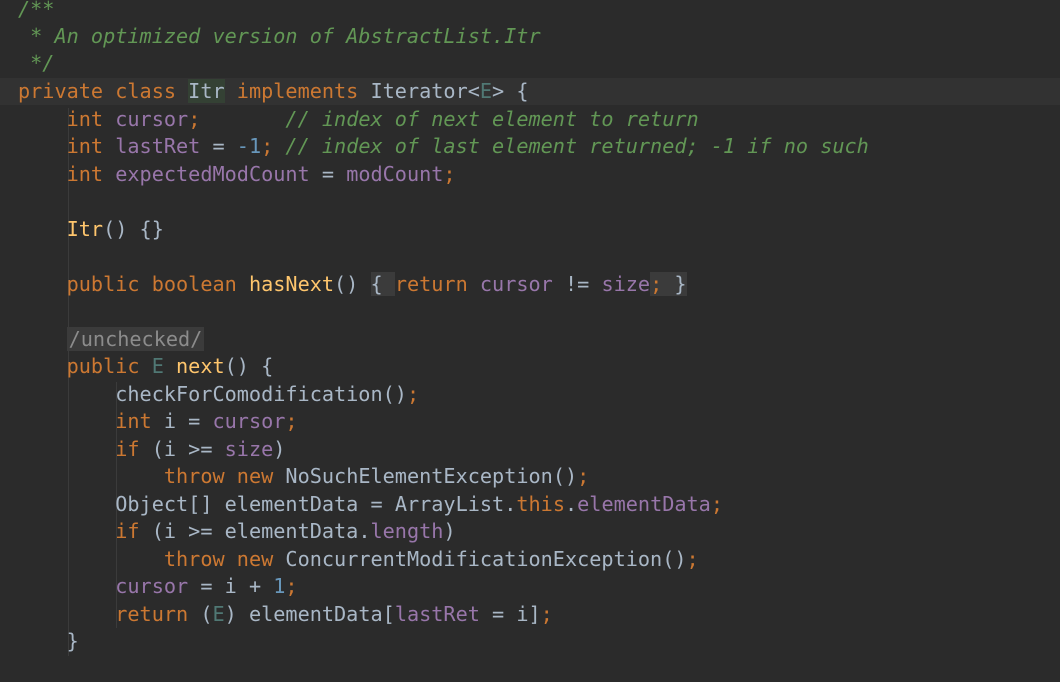 The image size is (1060, 682). I want to click on folded-annotation: /unchecked/, so click(135, 339).